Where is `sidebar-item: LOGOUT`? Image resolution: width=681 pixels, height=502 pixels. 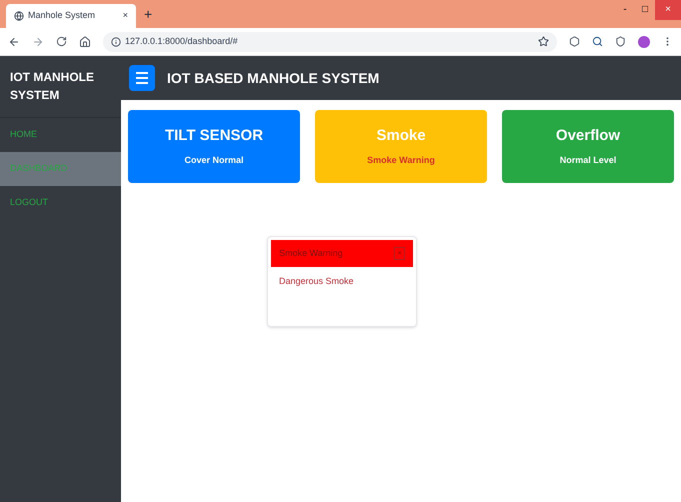 sidebar-item: LOGOUT is located at coordinates (60, 203).